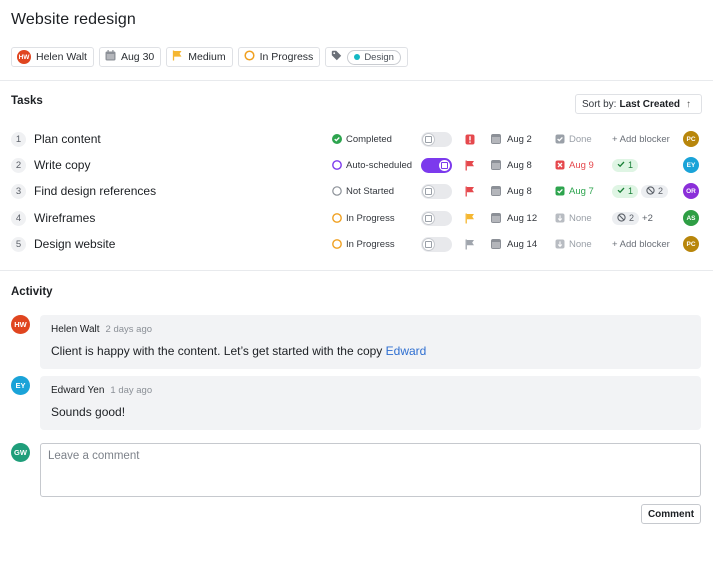  I want to click on task-status-label: In Progress, so click(370, 244).